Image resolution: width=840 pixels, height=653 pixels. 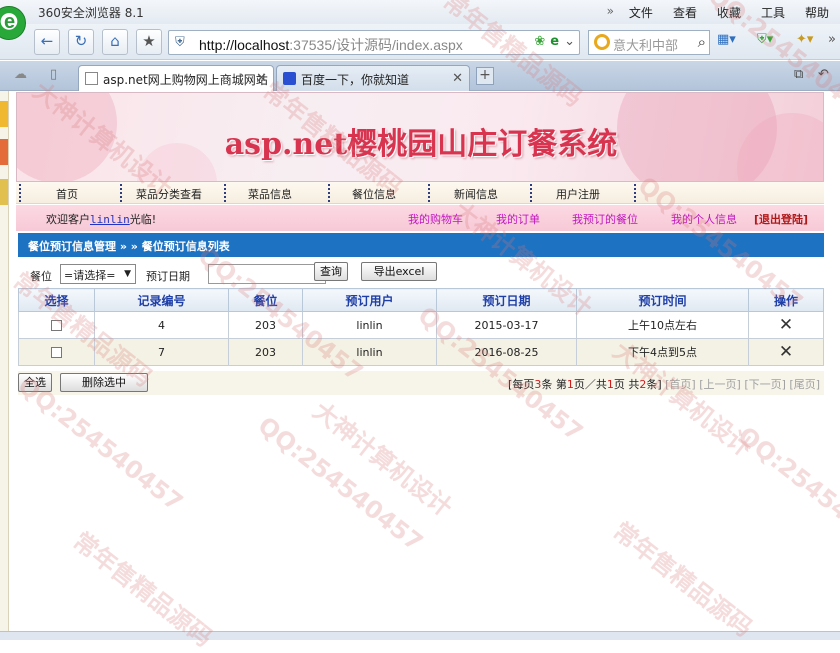 I want to click on cell-date: 2016-08-25, so click(x=506, y=352).